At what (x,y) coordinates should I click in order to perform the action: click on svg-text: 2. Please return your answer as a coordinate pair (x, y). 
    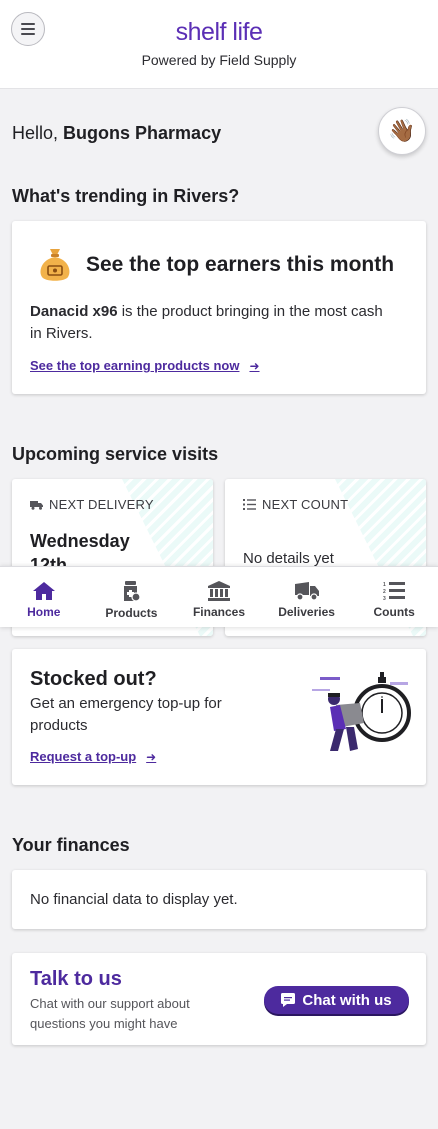
    Looking at the image, I should click on (384, 592).